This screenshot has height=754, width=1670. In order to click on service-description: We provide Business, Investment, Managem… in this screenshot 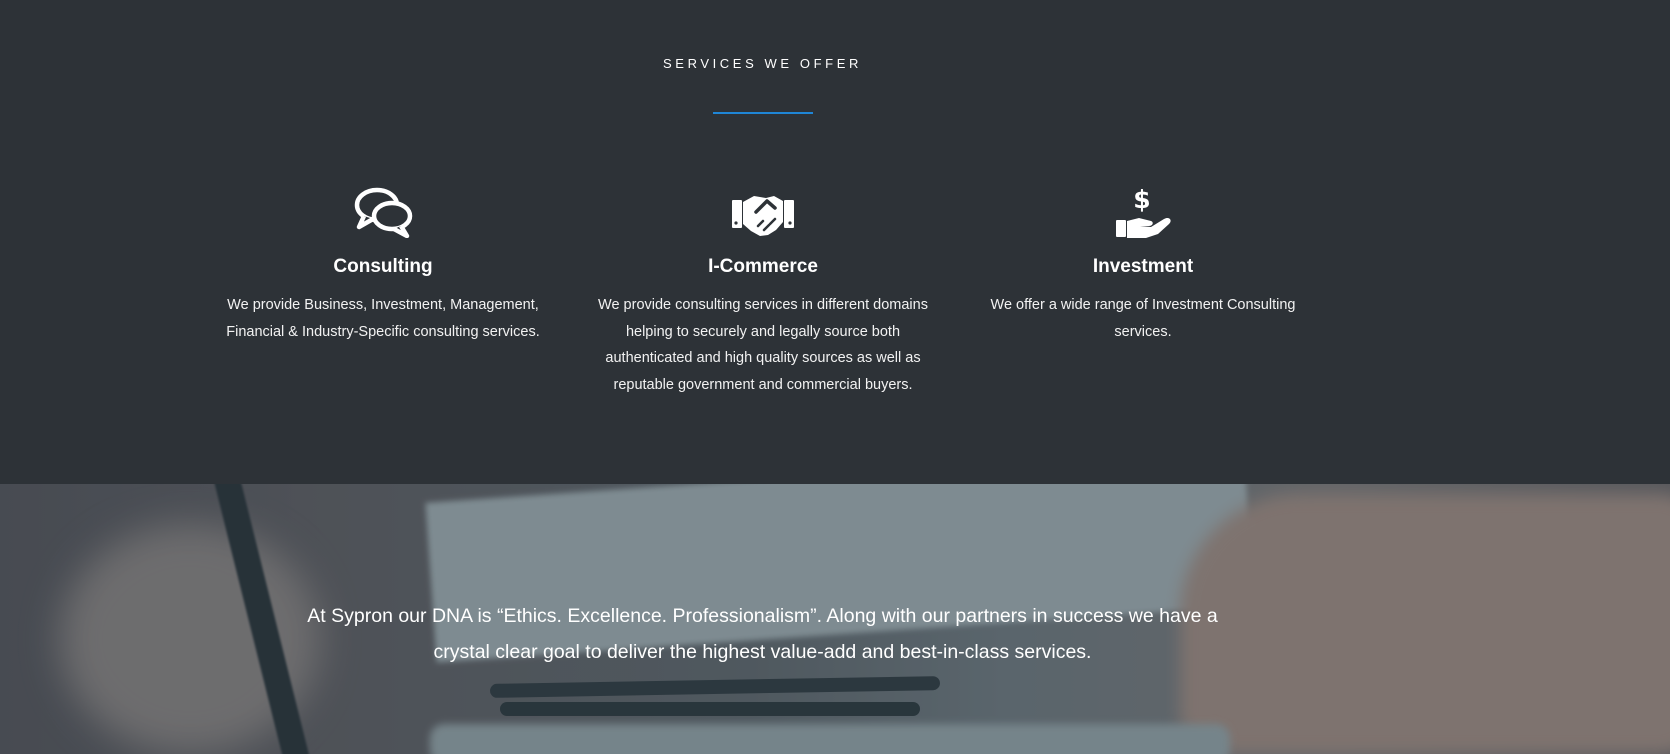, I will do `click(383, 318)`.